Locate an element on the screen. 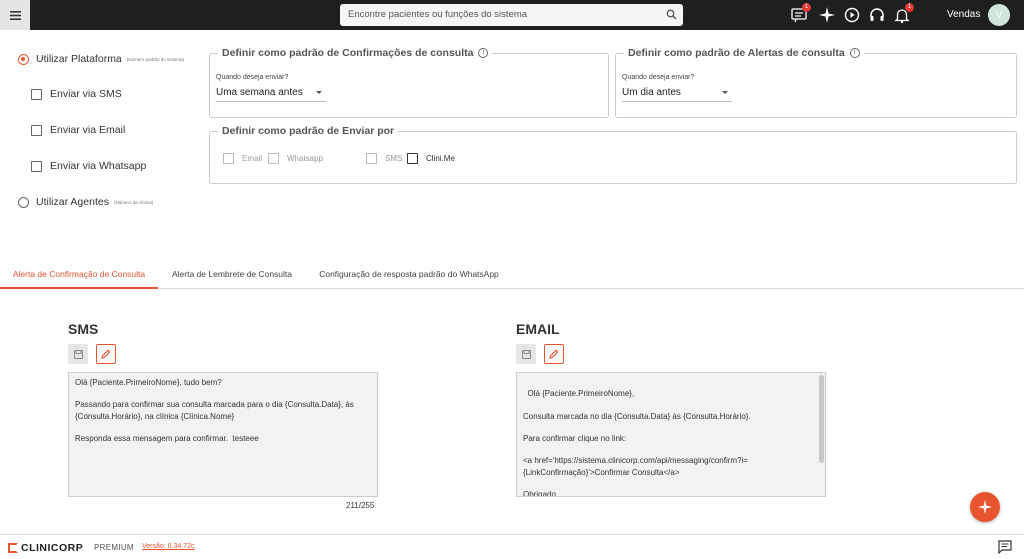  avatar: V is located at coordinates (999, 15).